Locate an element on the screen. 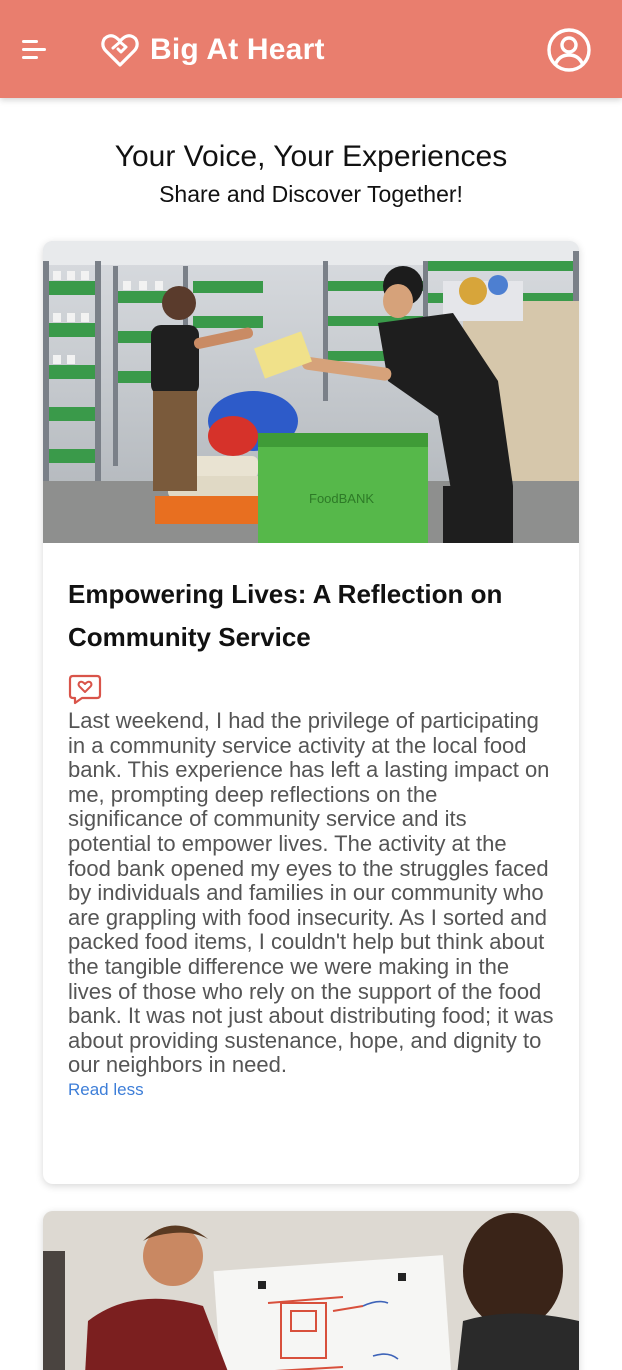 This screenshot has height=1370, width=622. whiteboard-planning-photo is located at coordinates (311, 1290).